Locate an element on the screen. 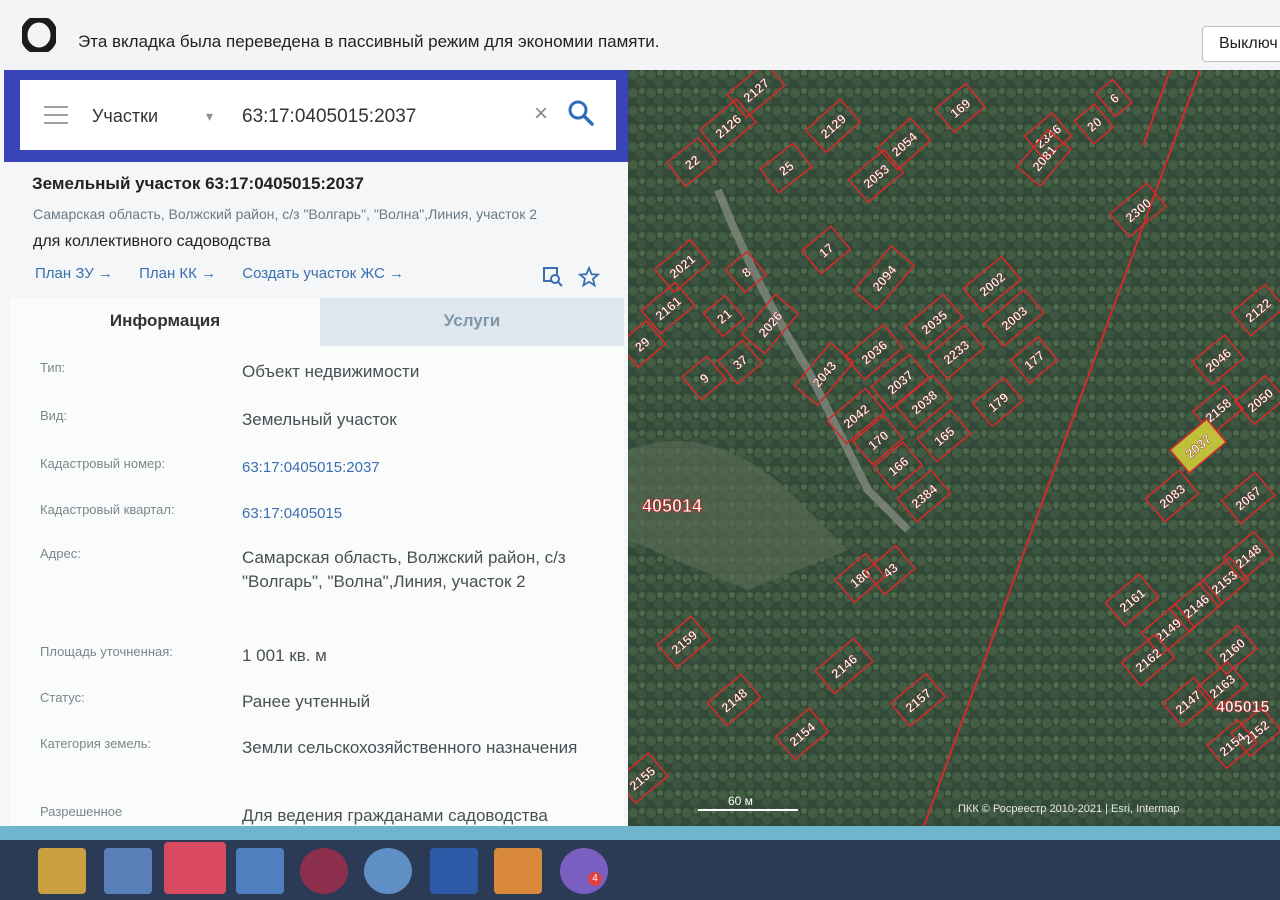 The width and height of the screenshot is (1280, 900). search-input is located at coordinates (387, 117).